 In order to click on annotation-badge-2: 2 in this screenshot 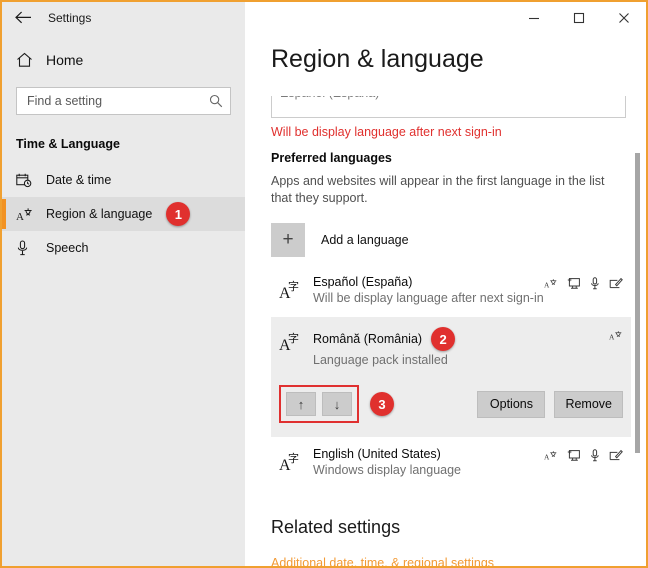, I will do `click(443, 339)`.